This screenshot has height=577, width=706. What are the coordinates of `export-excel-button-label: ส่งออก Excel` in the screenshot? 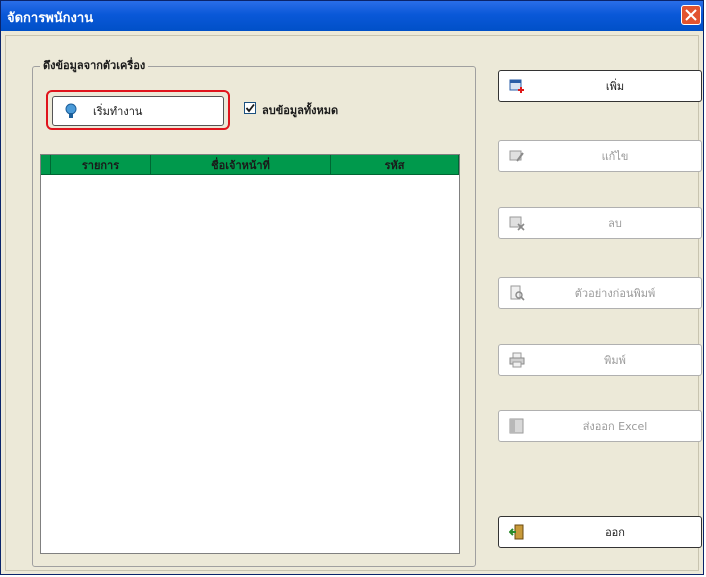 It's located at (615, 426).